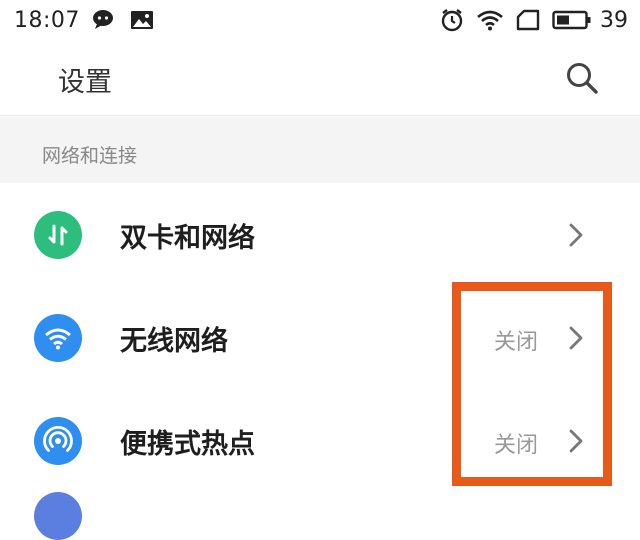  Describe the element at coordinates (58, 516) in the screenshot. I see `next-item-icon` at that location.